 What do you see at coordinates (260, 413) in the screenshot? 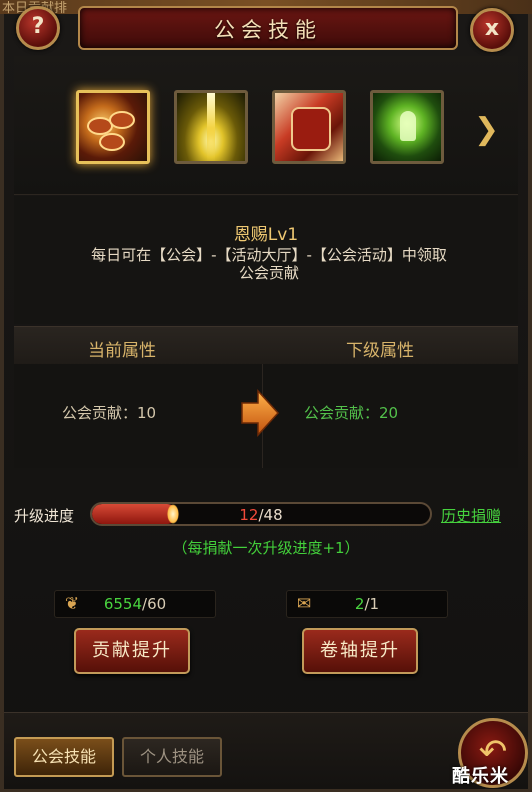
I see `arrow-right-icon` at bounding box center [260, 413].